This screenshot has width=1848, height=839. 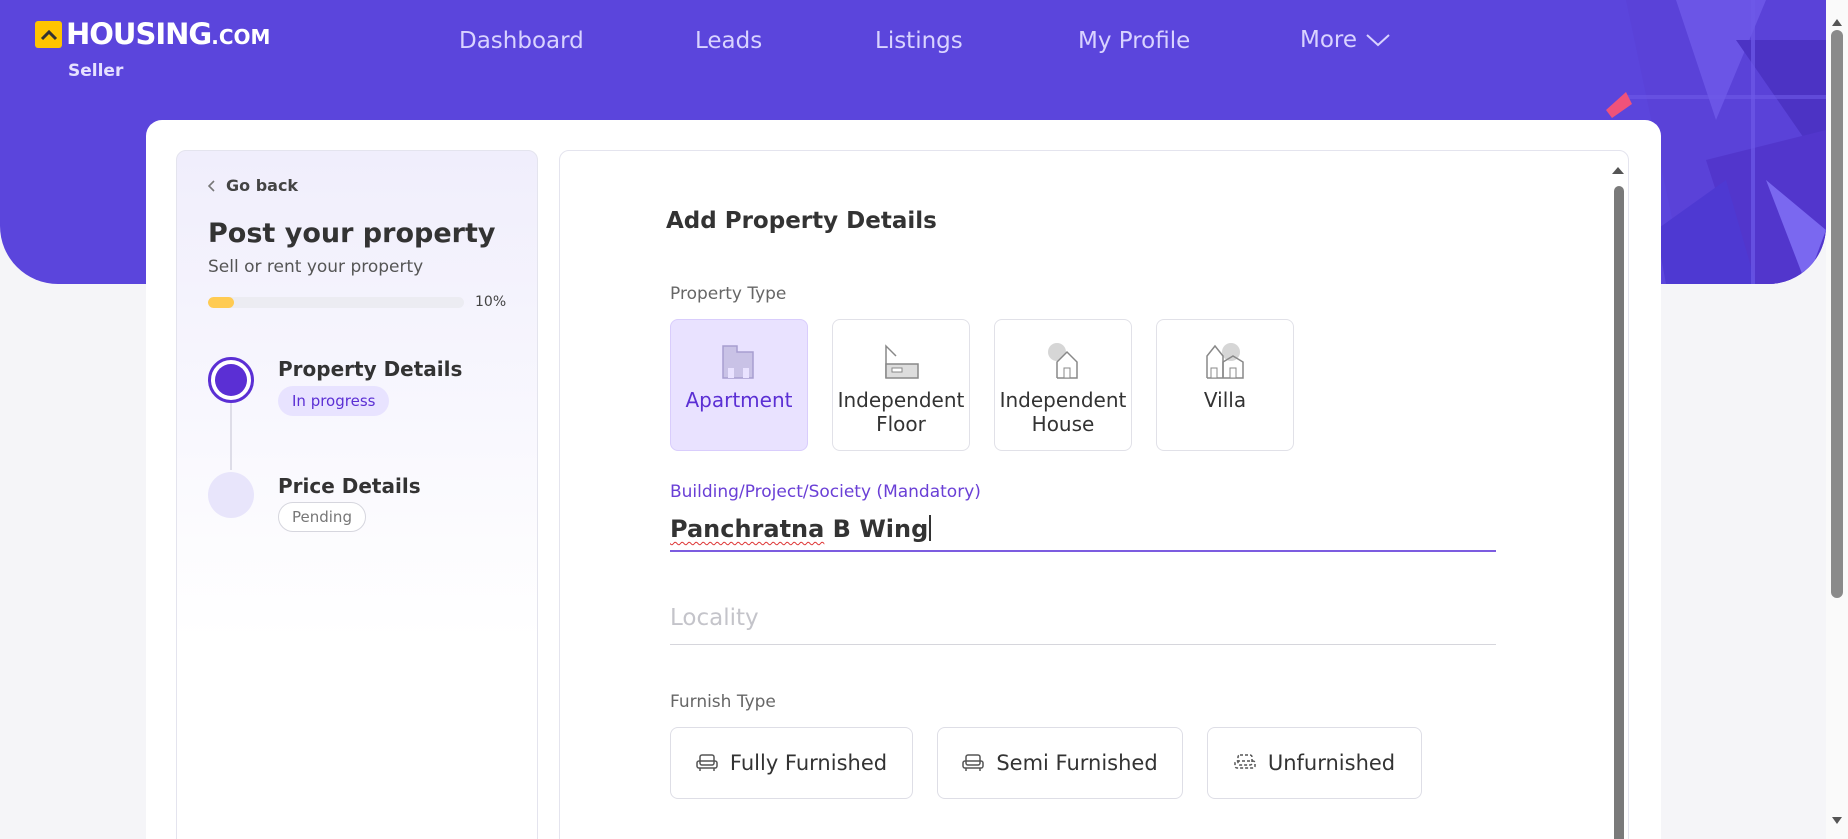 What do you see at coordinates (902, 361) in the screenshot?
I see `floor-icon` at bounding box center [902, 361].